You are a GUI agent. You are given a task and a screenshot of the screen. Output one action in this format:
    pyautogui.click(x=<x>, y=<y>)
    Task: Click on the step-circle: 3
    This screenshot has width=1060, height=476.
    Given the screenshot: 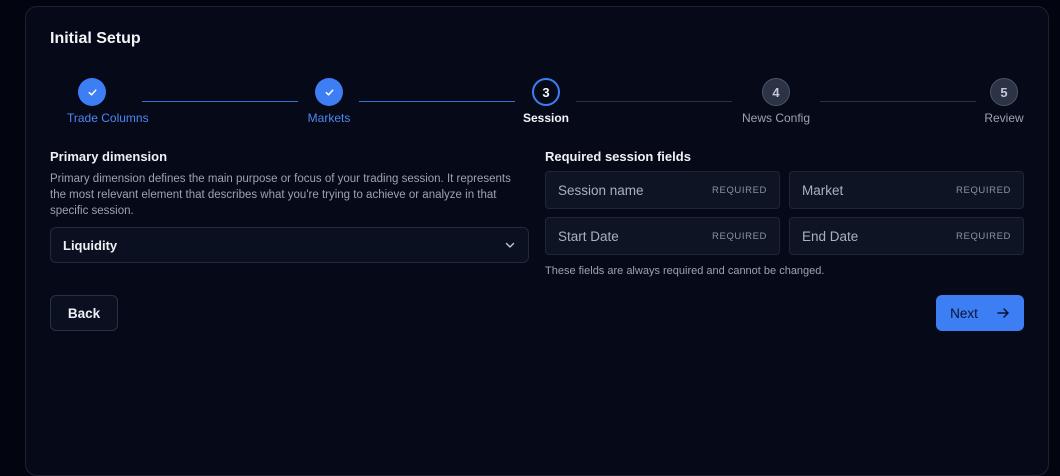 What is the action you would take?
    pyautogui.click(x=546, y=92)
    